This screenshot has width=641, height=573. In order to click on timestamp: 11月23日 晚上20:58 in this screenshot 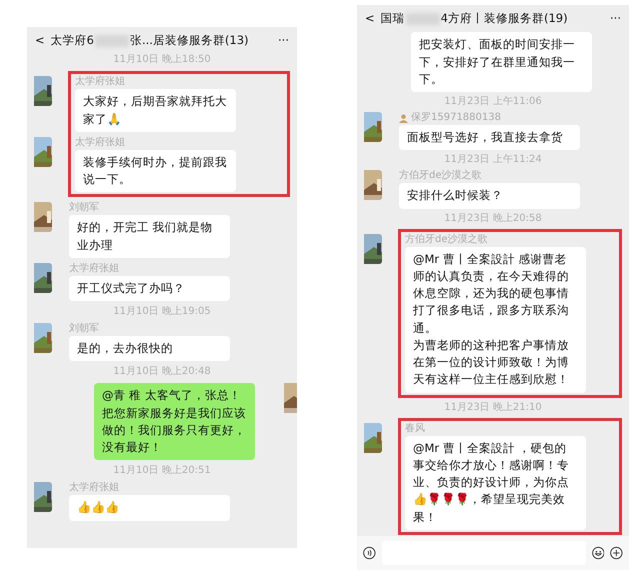, I will do `click(493, 218)`.